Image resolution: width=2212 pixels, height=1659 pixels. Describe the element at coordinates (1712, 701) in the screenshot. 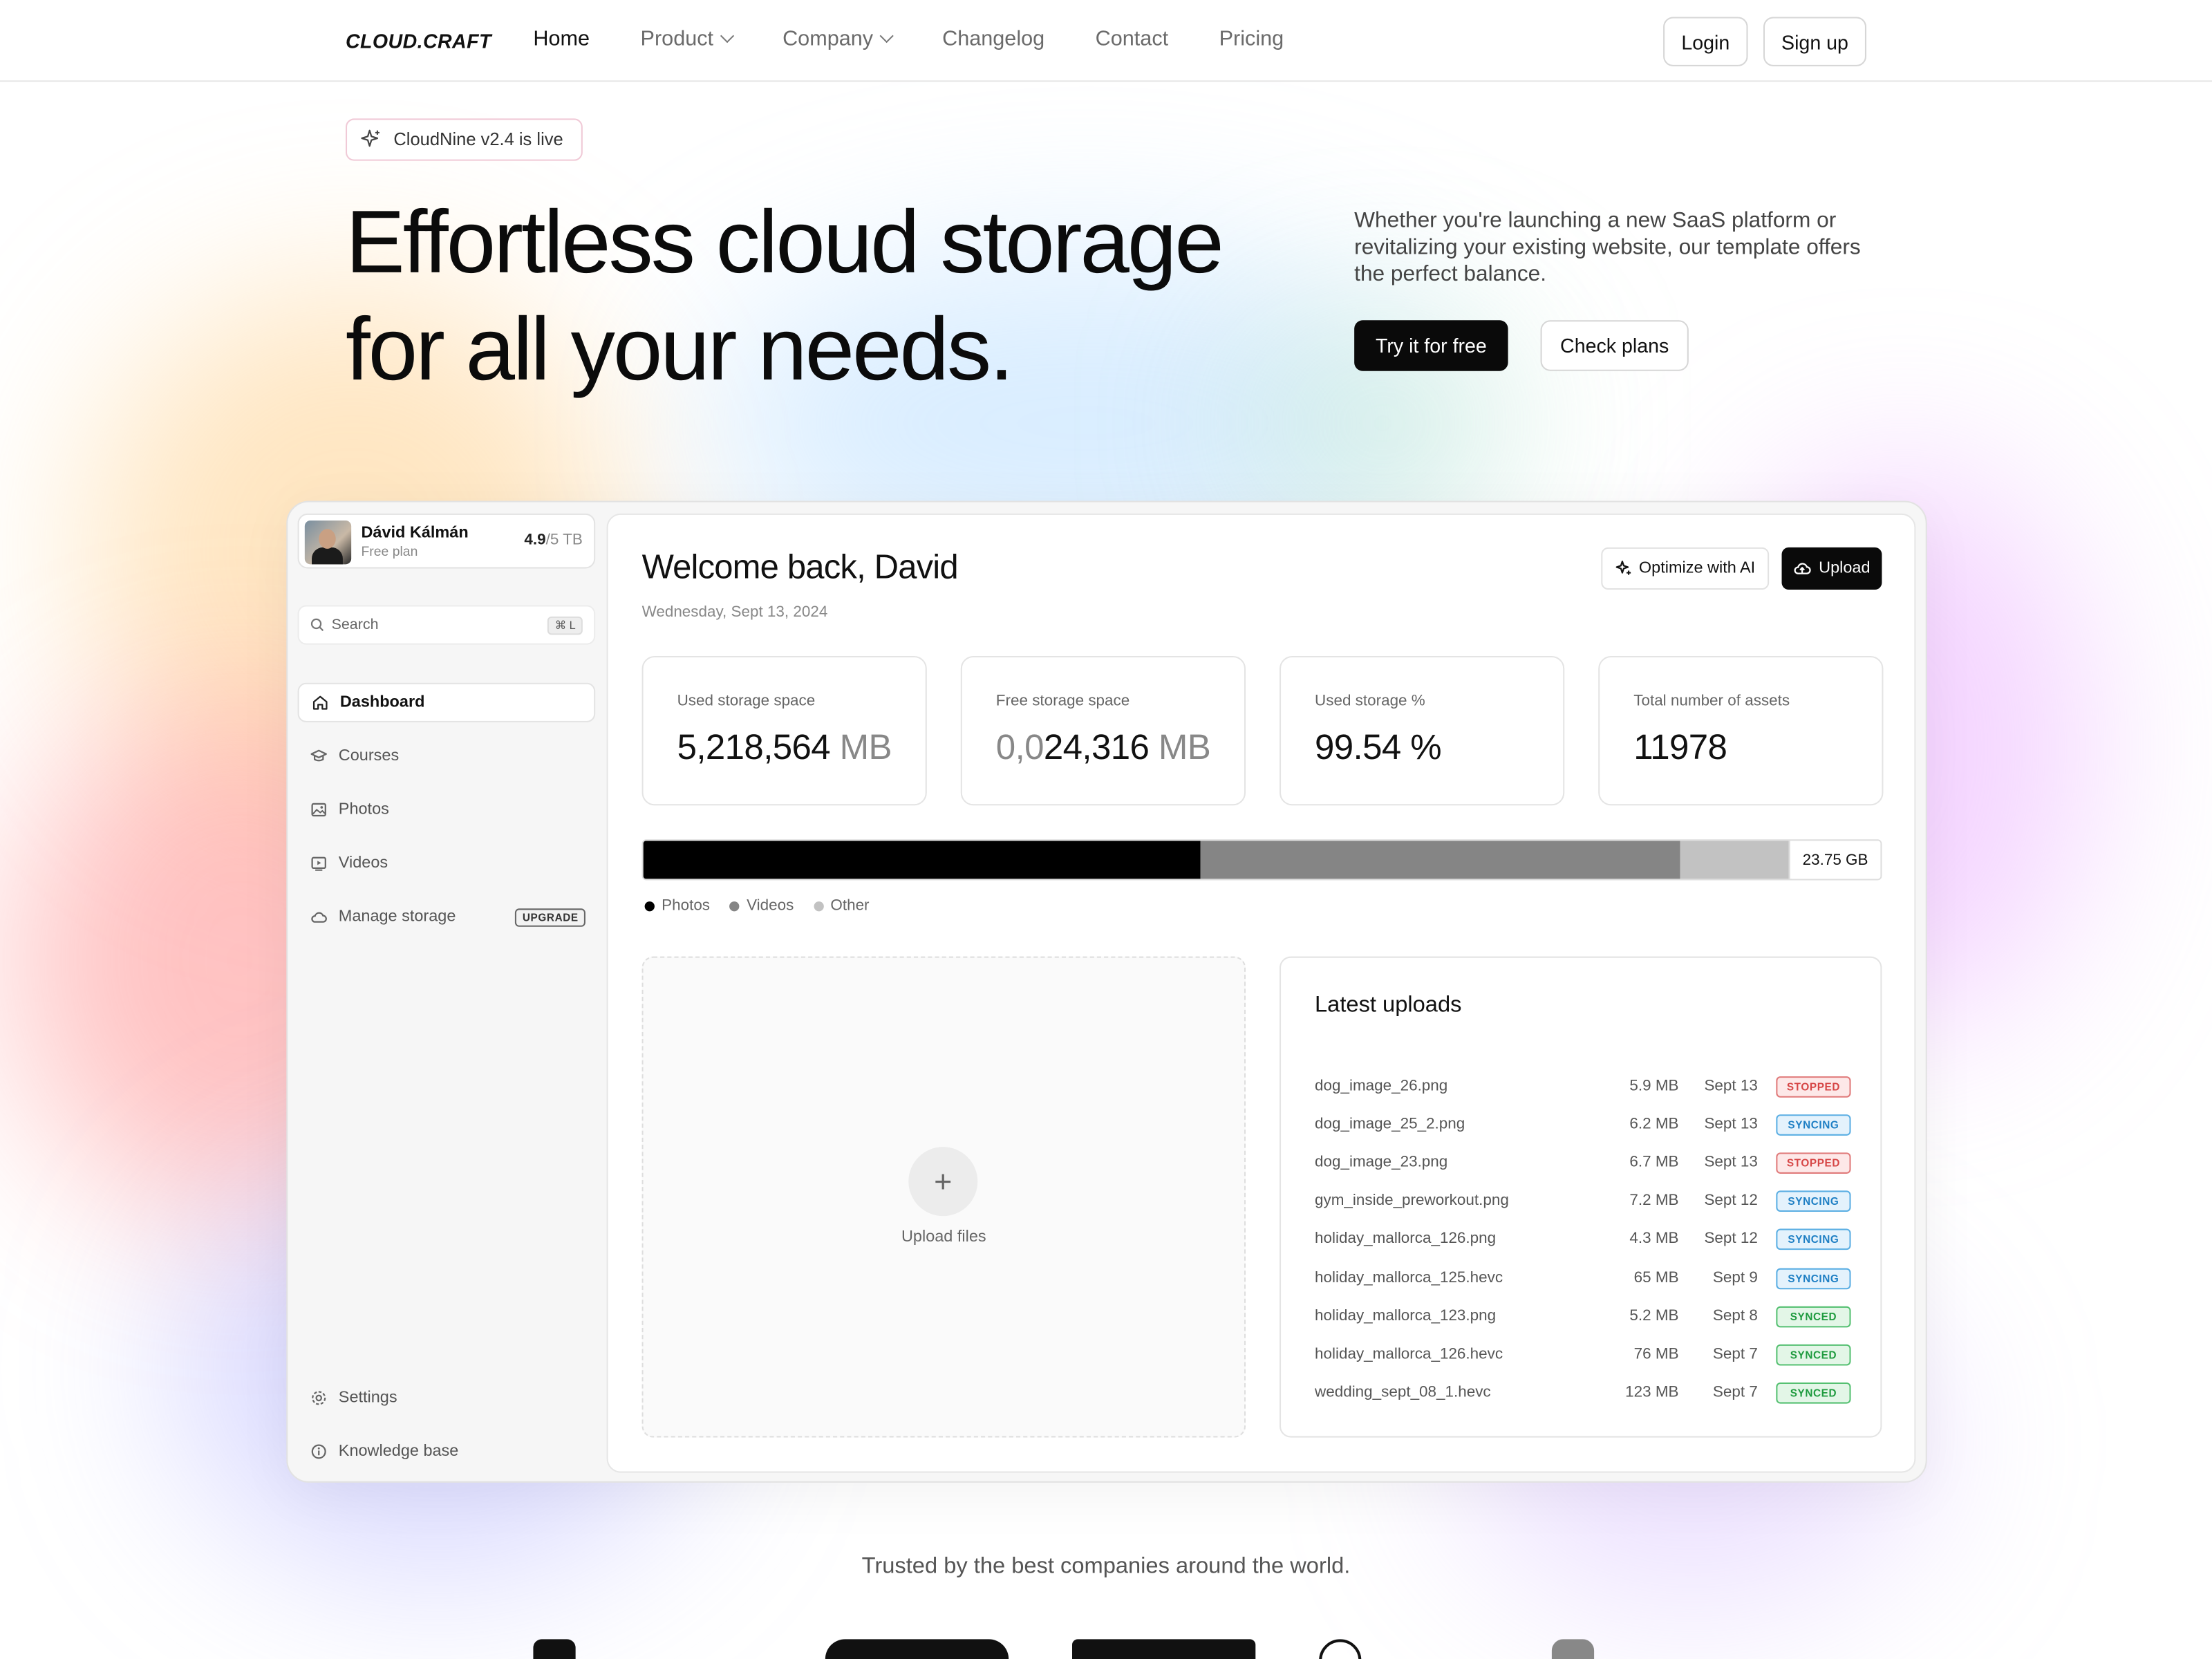

I see `stat-label: Total number of assets` at that location.